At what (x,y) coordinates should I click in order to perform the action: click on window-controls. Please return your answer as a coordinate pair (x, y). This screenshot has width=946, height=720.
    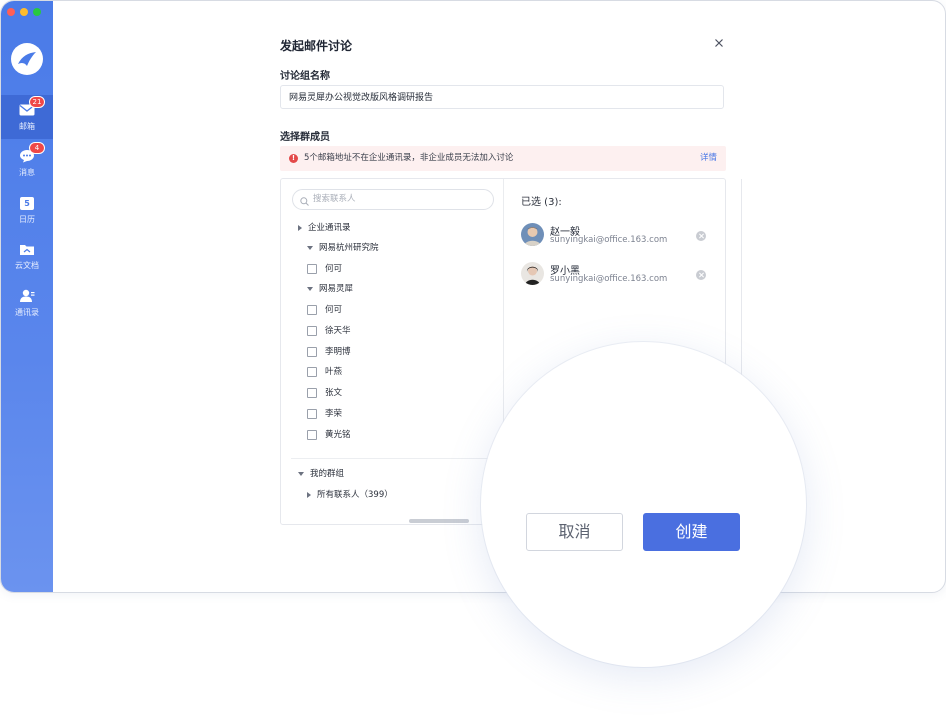
    Looking at the image, I should click on (24, 12).